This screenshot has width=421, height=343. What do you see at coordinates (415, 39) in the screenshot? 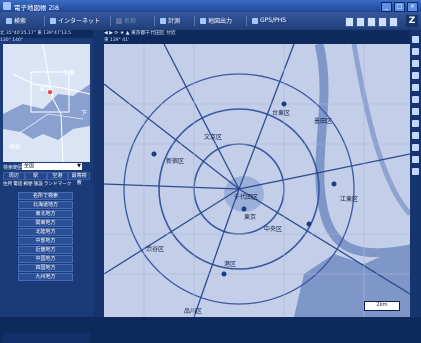
I see `zoom-in-icon` at bounding box center [415, 39].